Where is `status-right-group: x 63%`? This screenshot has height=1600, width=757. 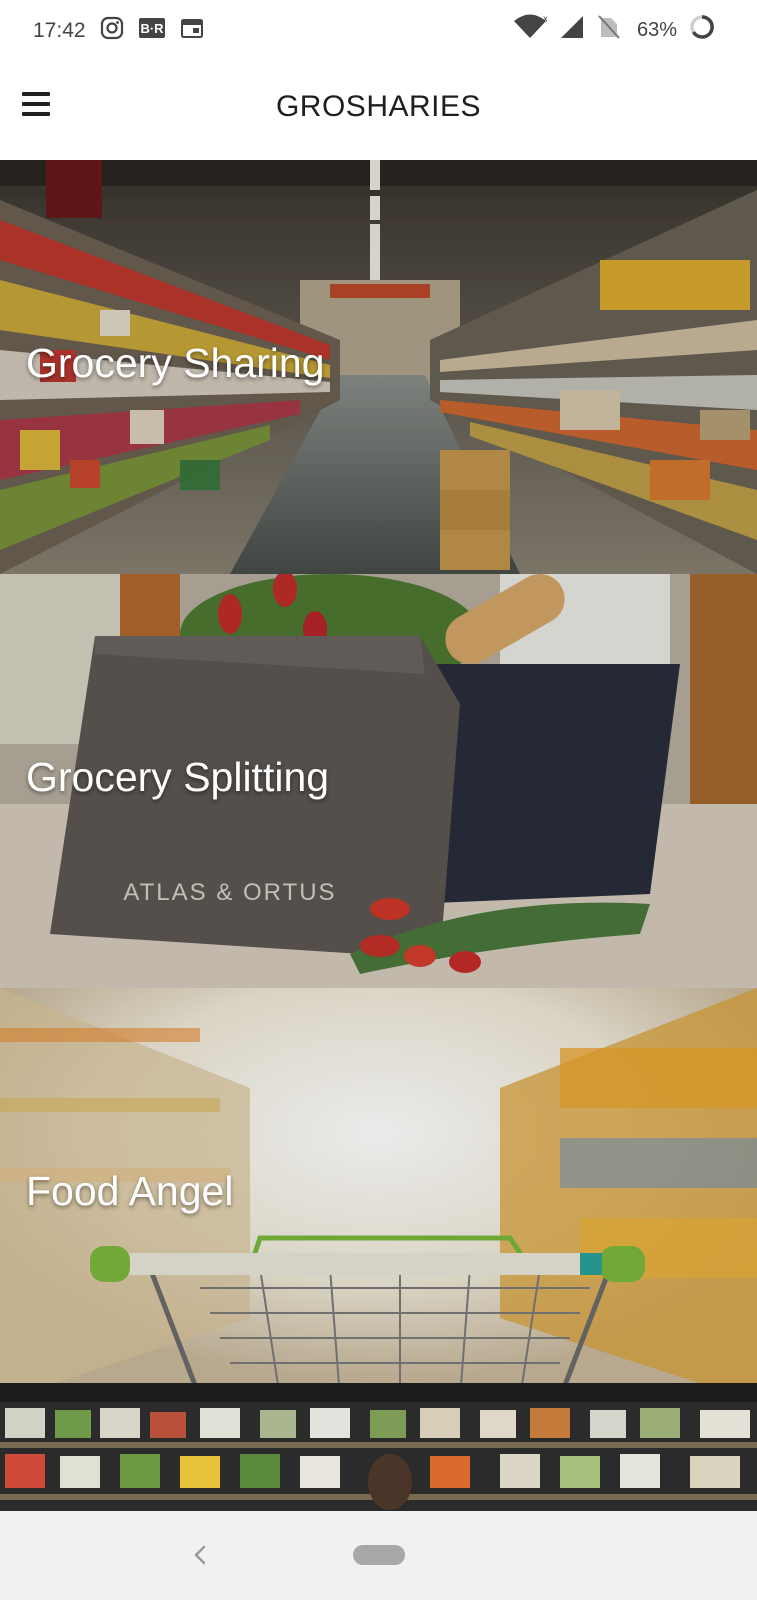
status-right-group: x 63% is located at coordinates (614, 30).